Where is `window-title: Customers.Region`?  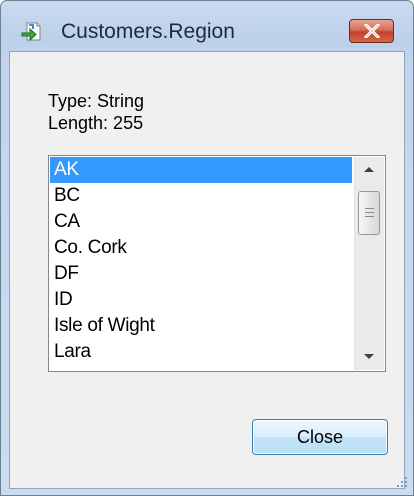 window-title: Customers.Region is located at coordinates (148, 31).